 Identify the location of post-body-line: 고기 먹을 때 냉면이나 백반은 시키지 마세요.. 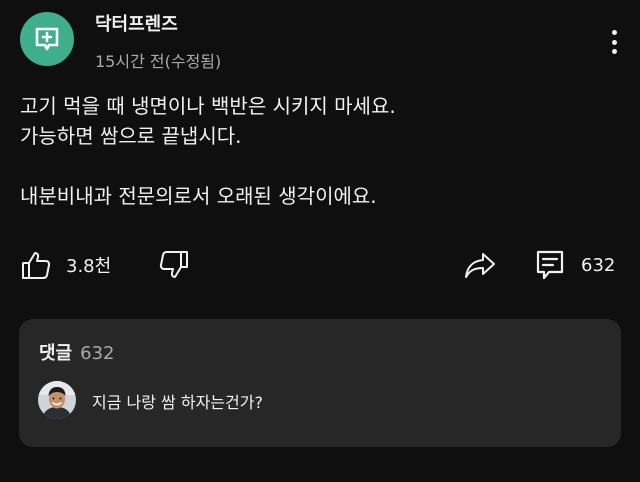
(208, 106).